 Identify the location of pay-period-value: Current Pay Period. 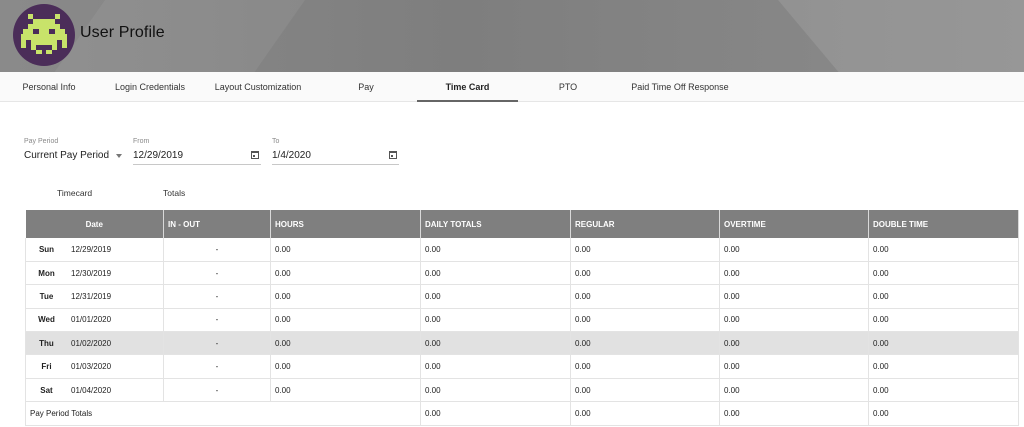
(67, 155).